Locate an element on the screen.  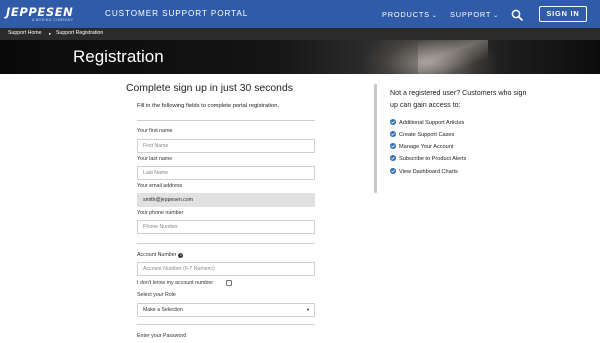
logo-wordmark: JEPPESEN is located at coordinates (40, 12).